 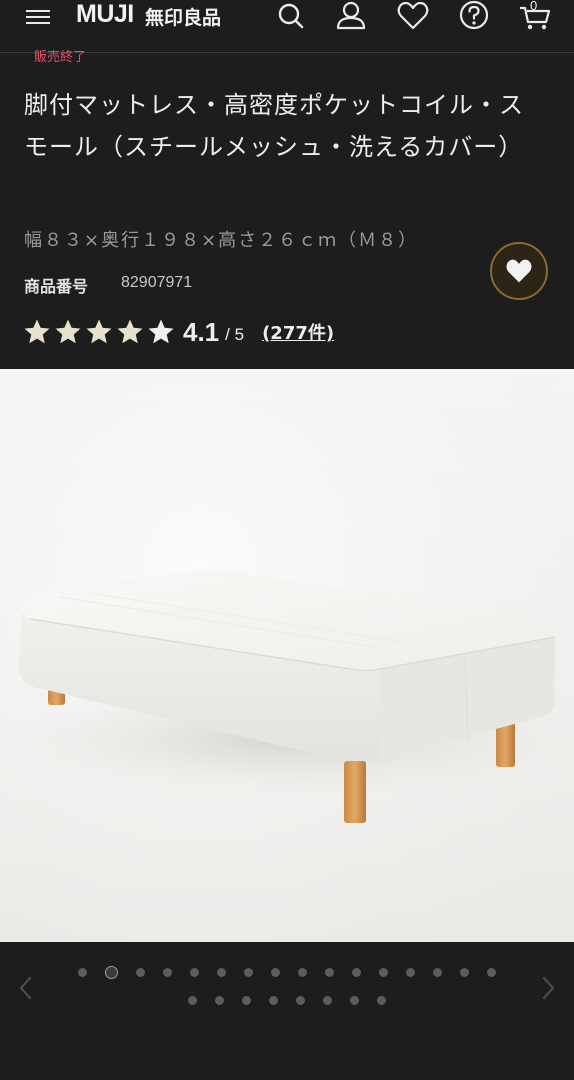 What do you see at coordinates (298, 332) in the screenshot?
I see `review-count-link: (277件)` at bounding box center [298, 332].